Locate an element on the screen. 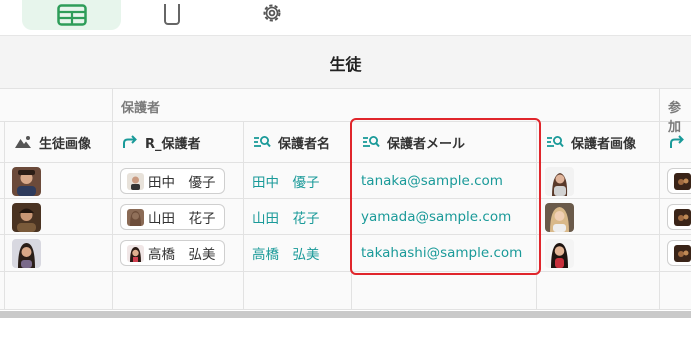  bottom-area is located at coordinates (345, 338).